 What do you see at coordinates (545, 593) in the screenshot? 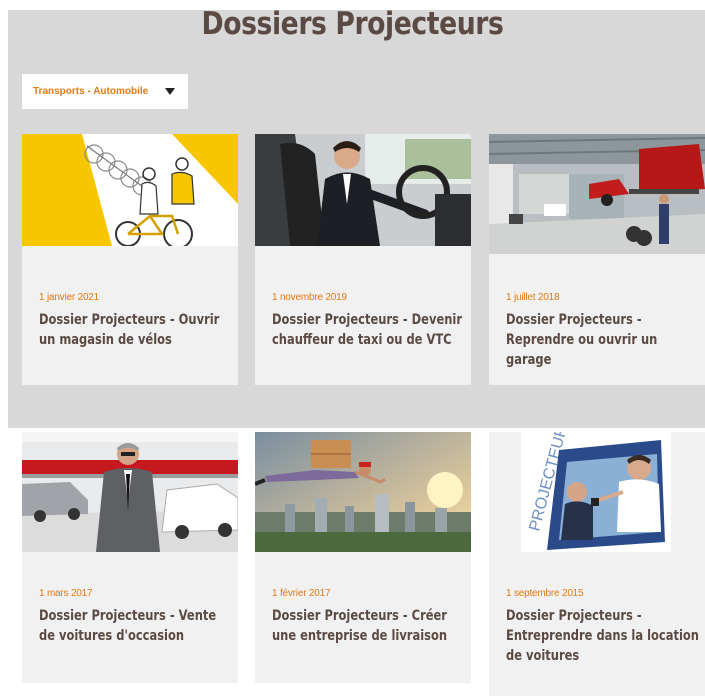
I see `article-date: 1 septembre 2015` at bounding box center [545, 593].